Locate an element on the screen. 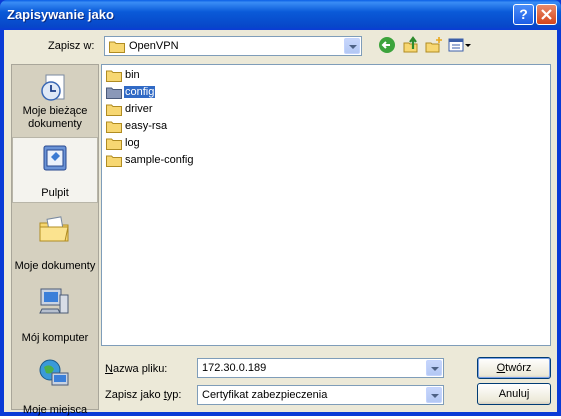 This screenshot has height=419, width=561. help-button: ? is located at coordinates (523, 14).